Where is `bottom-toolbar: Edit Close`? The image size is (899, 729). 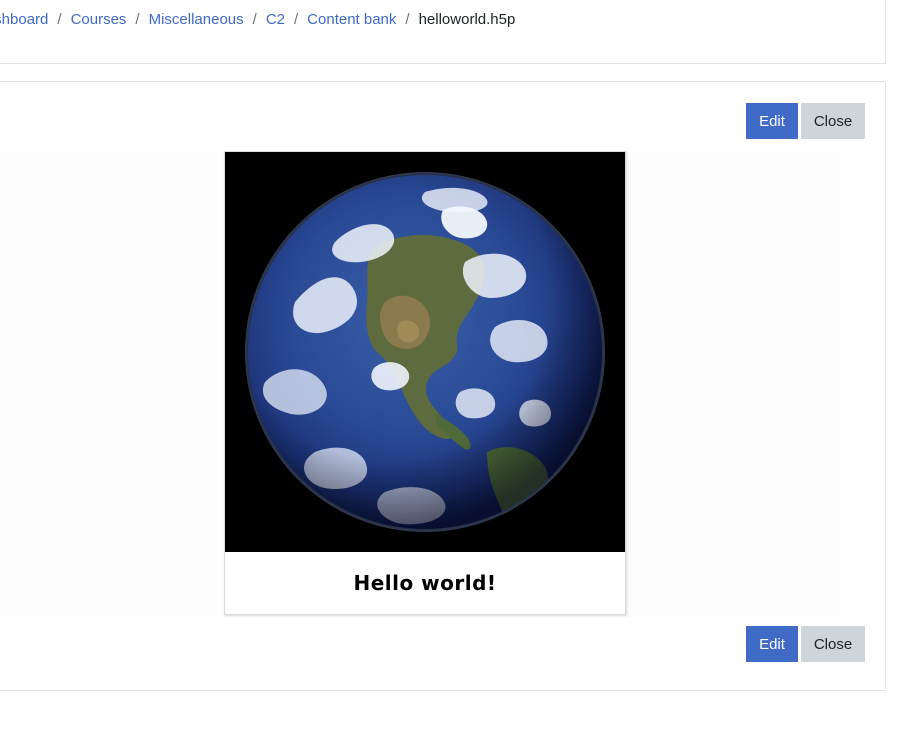
bottom-toolbar: Edit Close is located at coordinates (805, 644).